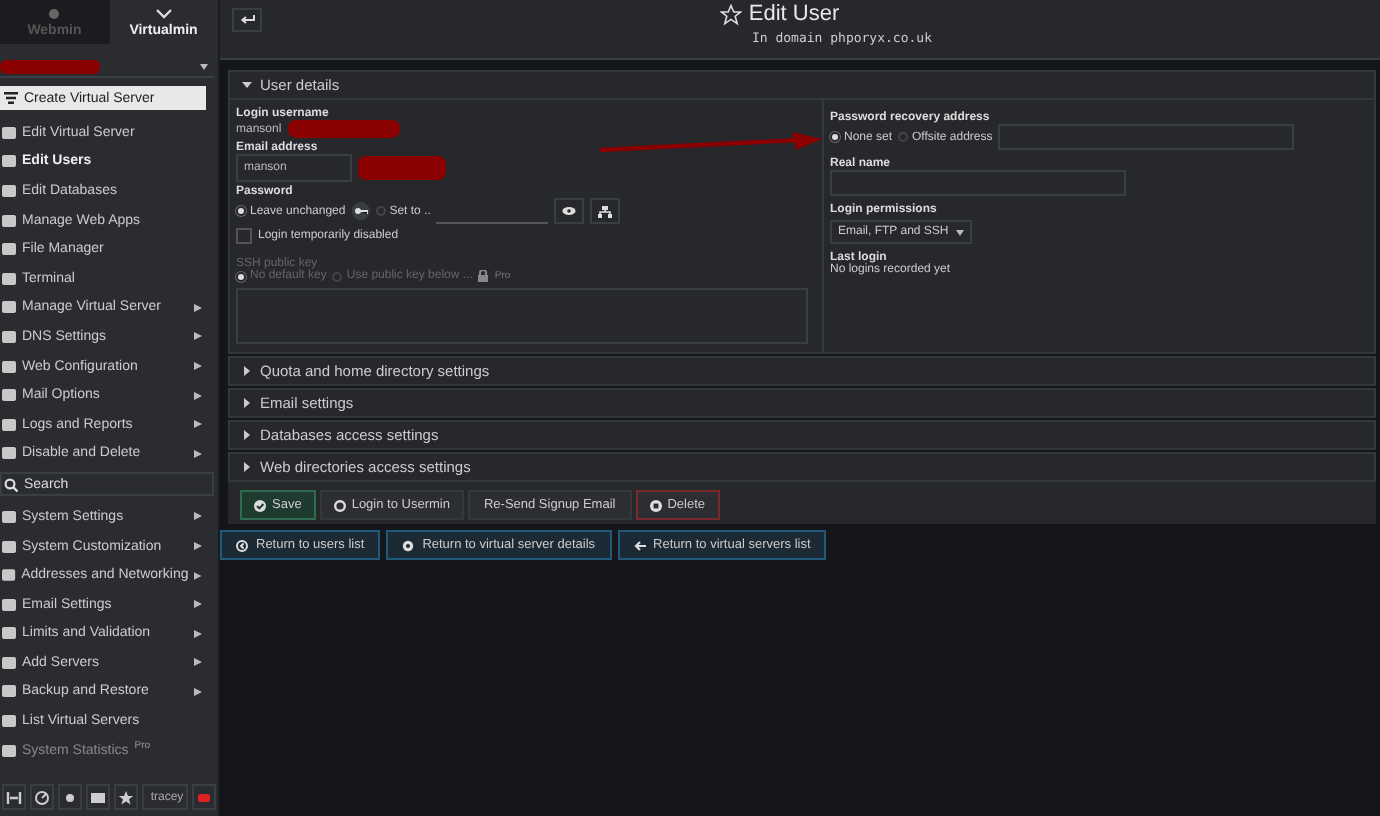 Image resolution: width=1380 pixels, height=816 pixels. Describe the element at coordinates (244, 236) in the screenshot. I see `checkbox` at that location.